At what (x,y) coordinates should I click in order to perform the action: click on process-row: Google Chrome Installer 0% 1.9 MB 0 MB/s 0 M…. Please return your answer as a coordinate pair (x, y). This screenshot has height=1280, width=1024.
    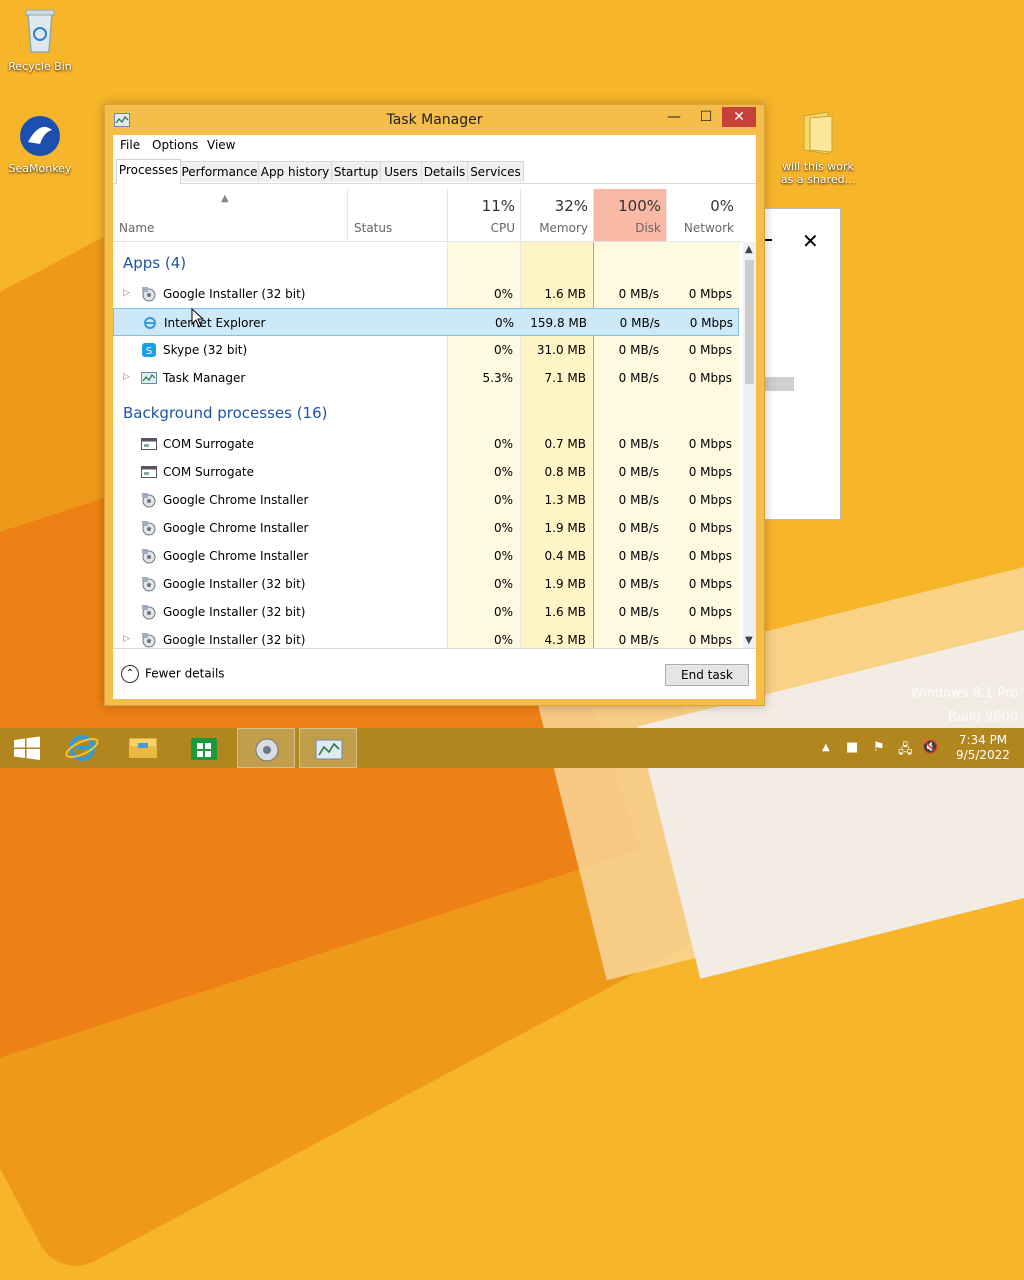
    Looking at the image, I should click on (426, 528).